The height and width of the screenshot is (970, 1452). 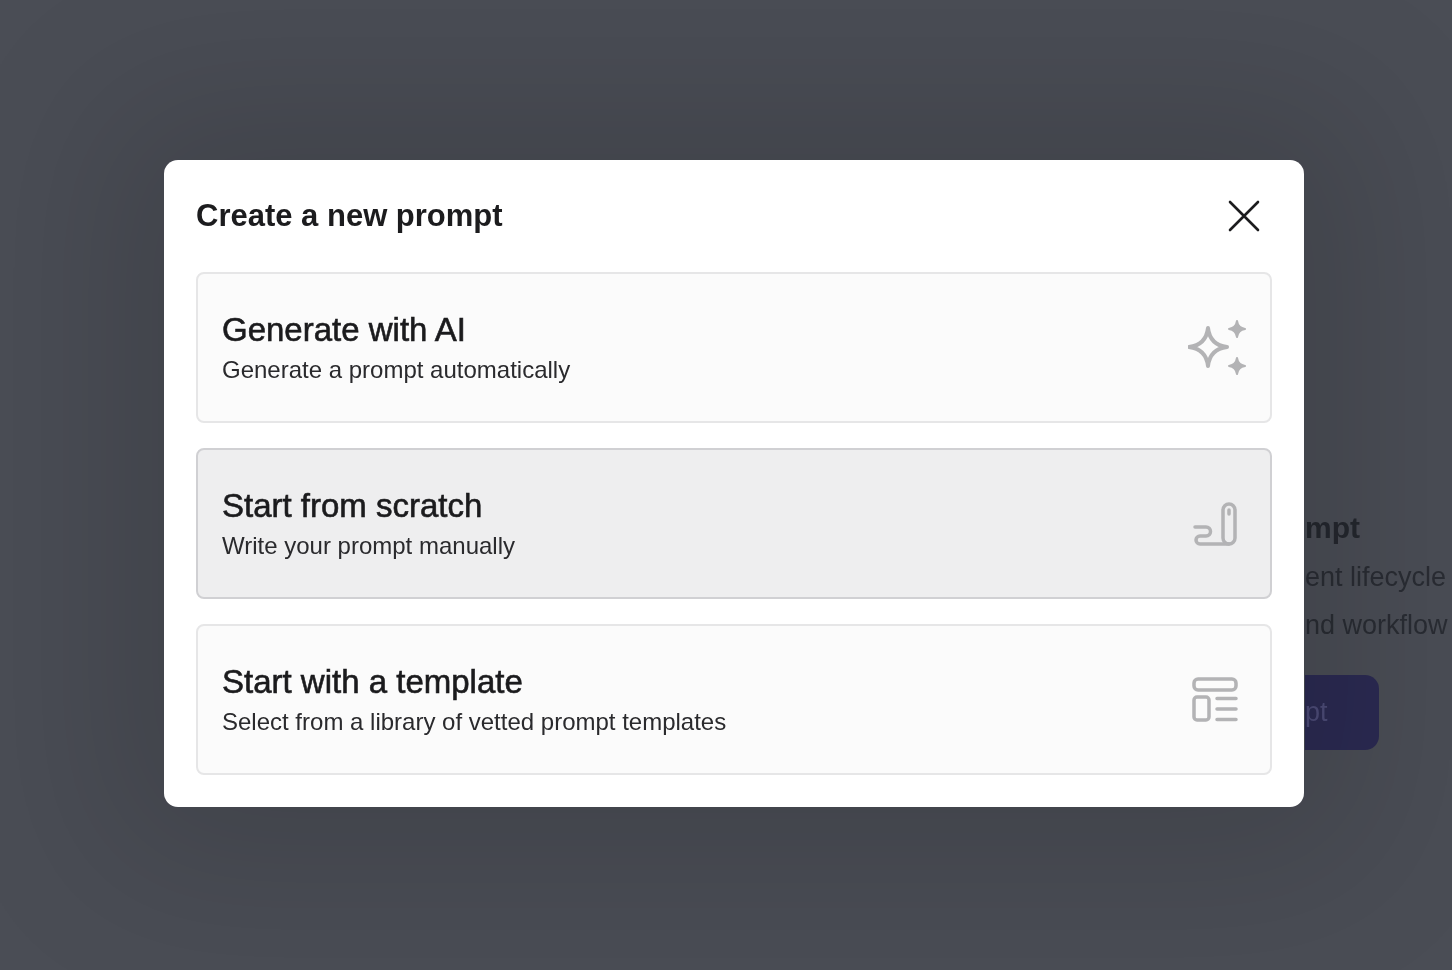 What do you see at coordinates (373, 681) in the screenshot?
I see `option-title: Start with a template` at bounding box center [373, 681].